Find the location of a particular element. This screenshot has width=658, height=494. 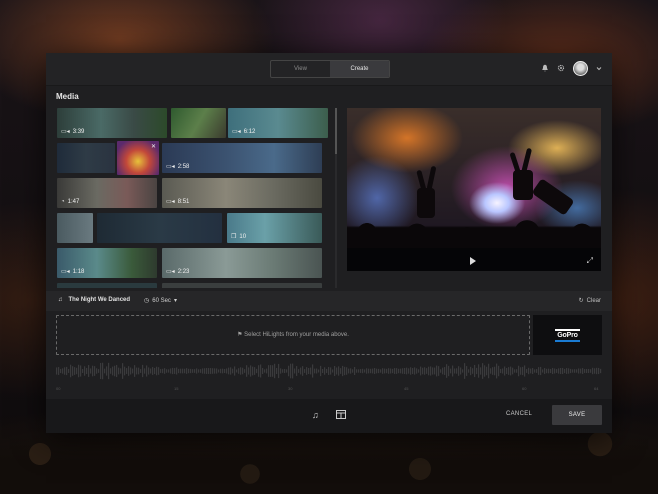

avatar is located at coordinates (580, 68).